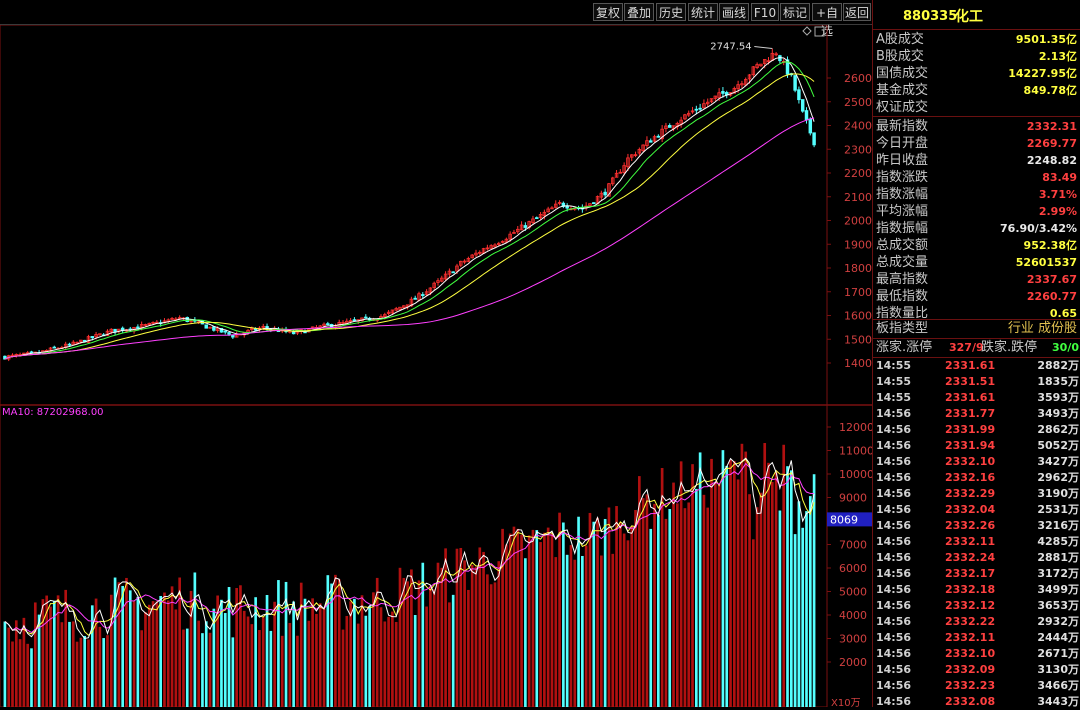  What do you see at coordinates (970, 445) in the screenshot?
I see `tick-price: 2331.94` at bounding box center [970, 445].